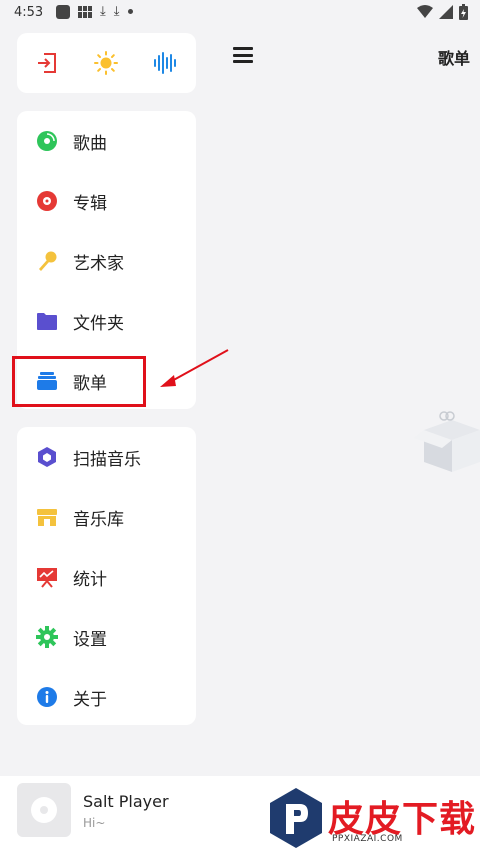 Image resolution: width=480 pixels, height=854 pixels. Describe the element at coordinates (446, 12) in the screenshot. I see `signal-icon` at that location.